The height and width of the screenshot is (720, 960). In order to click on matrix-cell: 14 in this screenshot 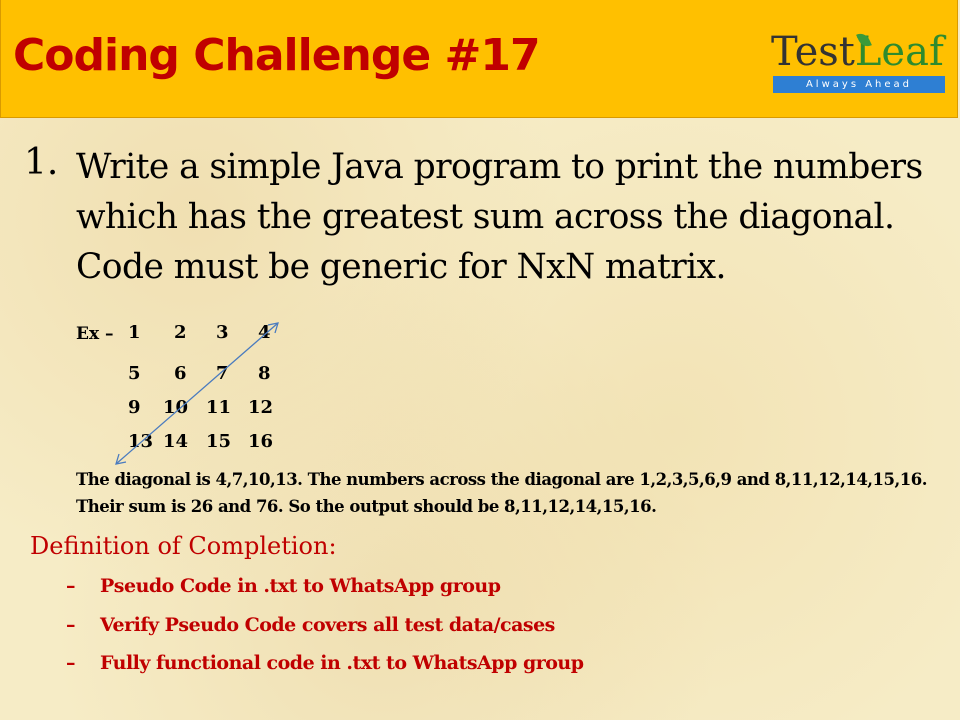, I will do `click(176, 441)`.